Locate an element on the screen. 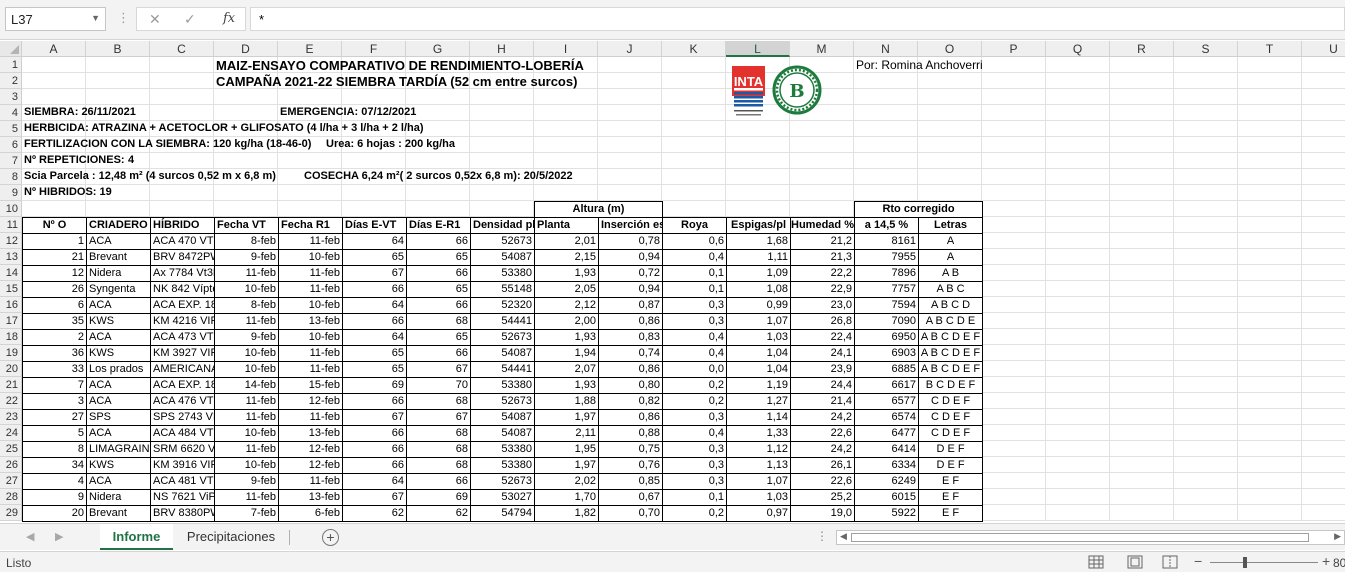  data-cell: 26 is located at coordinates (54, 289).